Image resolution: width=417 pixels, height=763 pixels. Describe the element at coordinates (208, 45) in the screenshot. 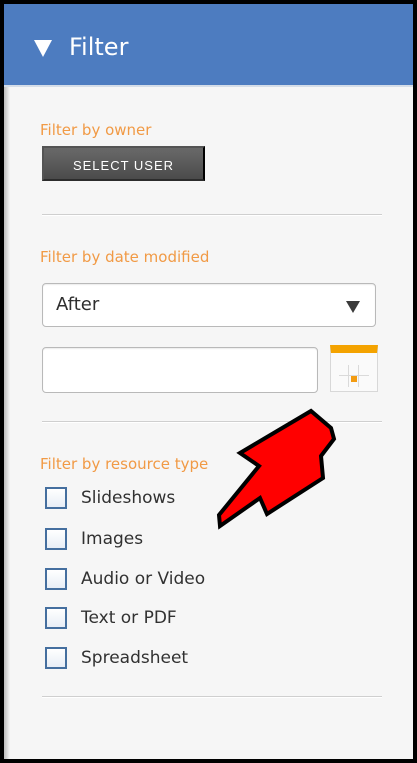

I see `filter-panel-header: Filter` at that location.